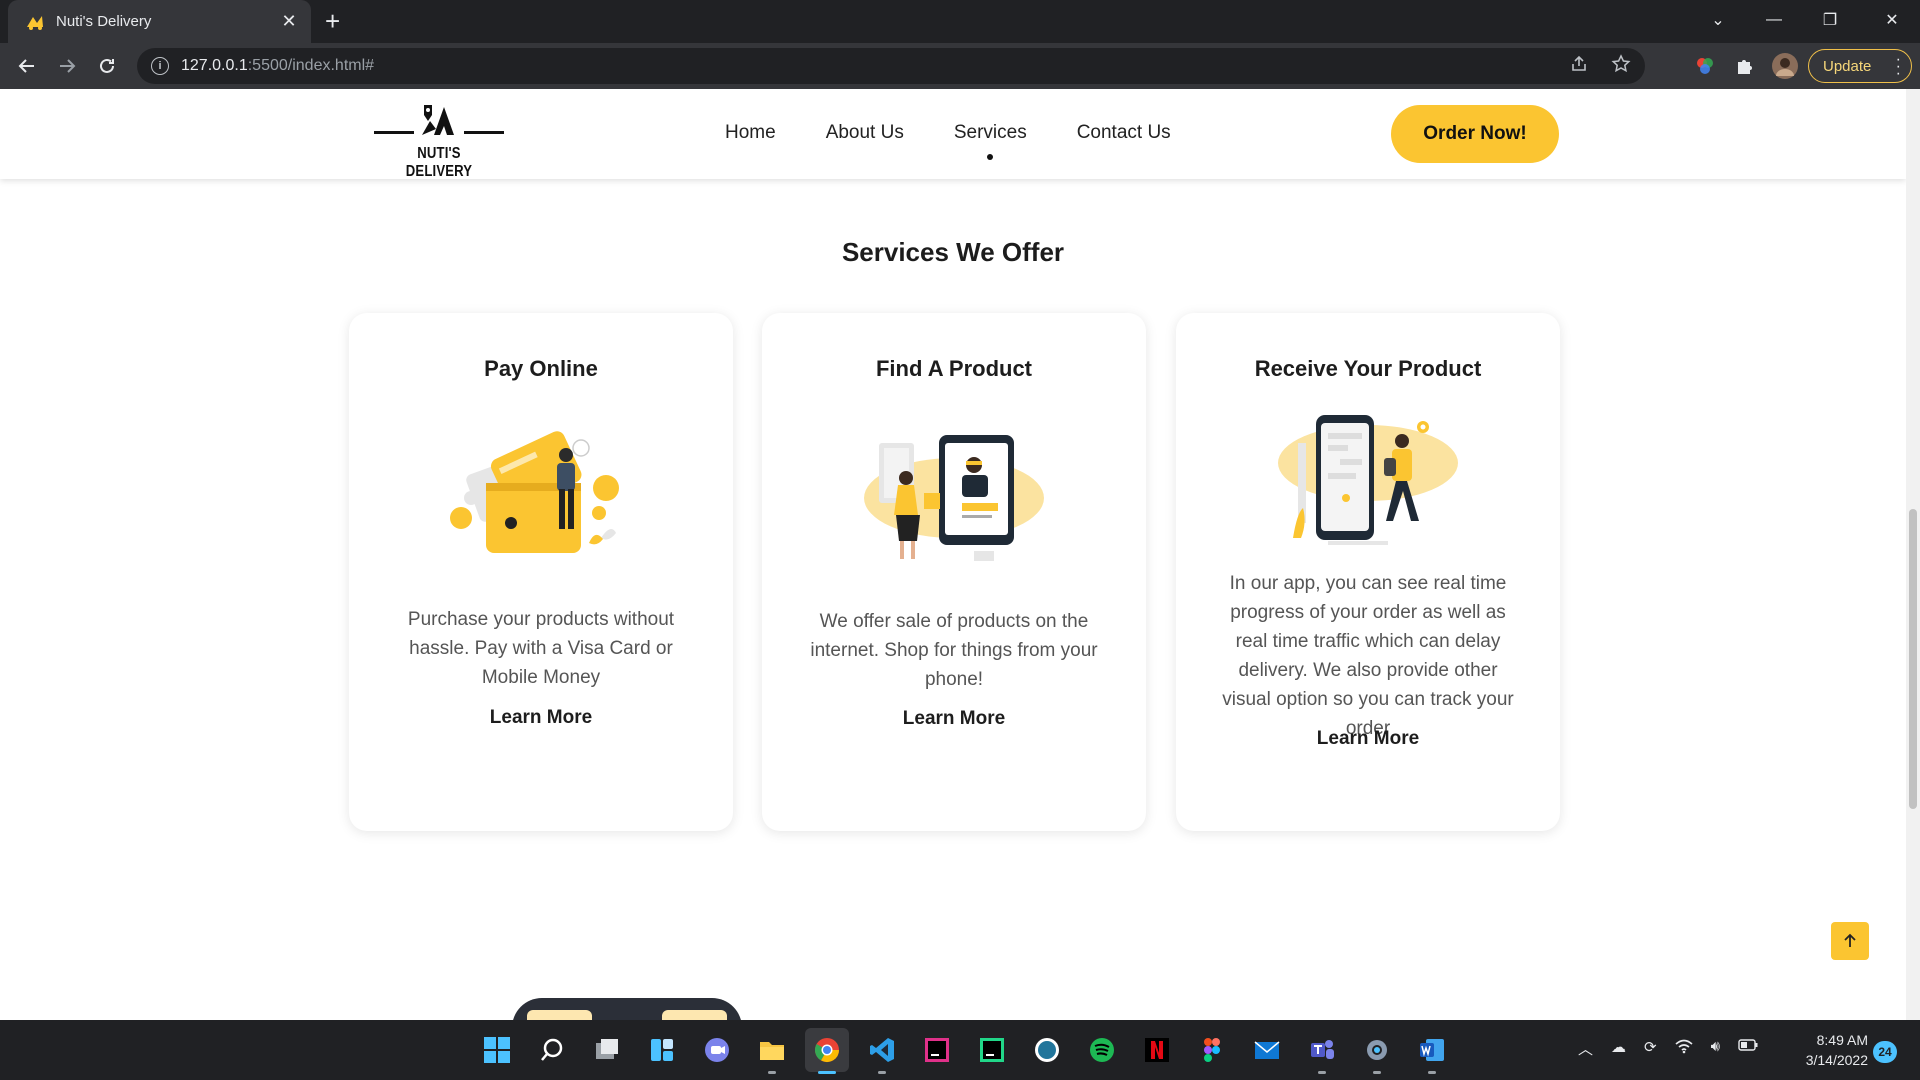 Image resolution: width=1920 pixels, height=1080 pixels. Describe the element at coordinates (960, 1050) in the screenshot. I see `os-taskbar: ︿ ☁ ⟳ 🔊︎ 8:49 AM 3/14/2022 24` at that location.